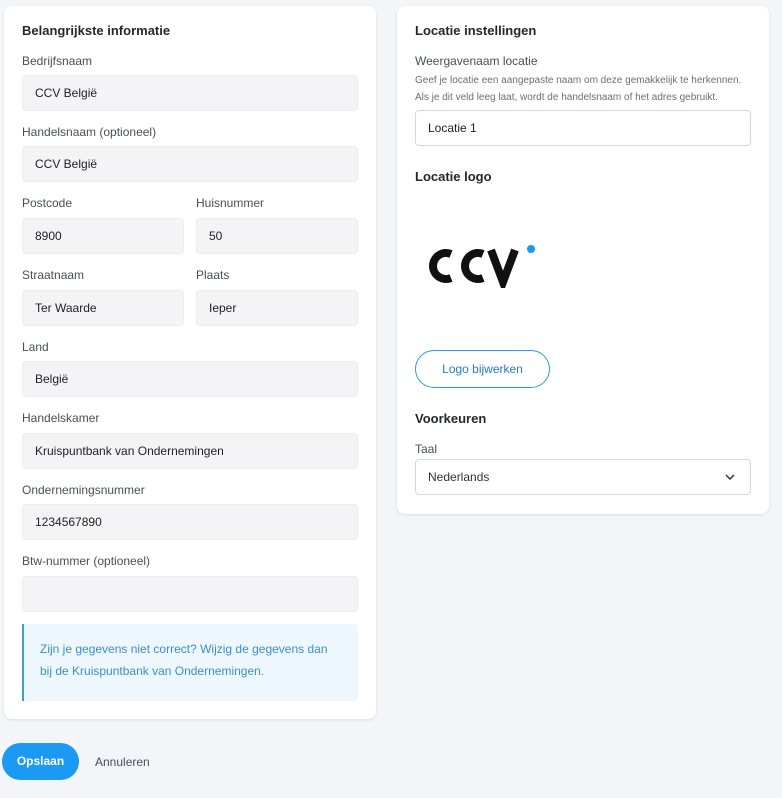 The width and height of the screenshot is (782, 798). Describe the element at coordinates (482, 269) in the screenshot. I see `ccv-logo-graphic` at that location.